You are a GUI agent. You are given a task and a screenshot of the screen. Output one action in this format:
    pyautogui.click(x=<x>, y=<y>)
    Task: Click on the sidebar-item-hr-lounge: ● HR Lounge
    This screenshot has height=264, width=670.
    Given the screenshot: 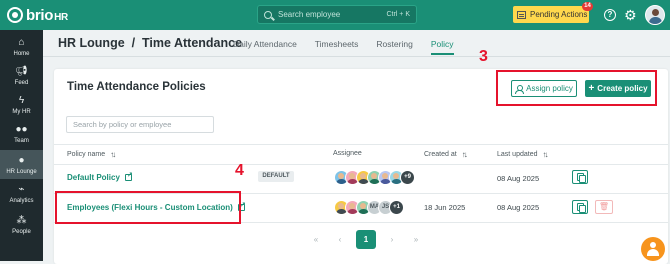 What is the action you would take?
    pyautogui.click(x=21, y=164)
    